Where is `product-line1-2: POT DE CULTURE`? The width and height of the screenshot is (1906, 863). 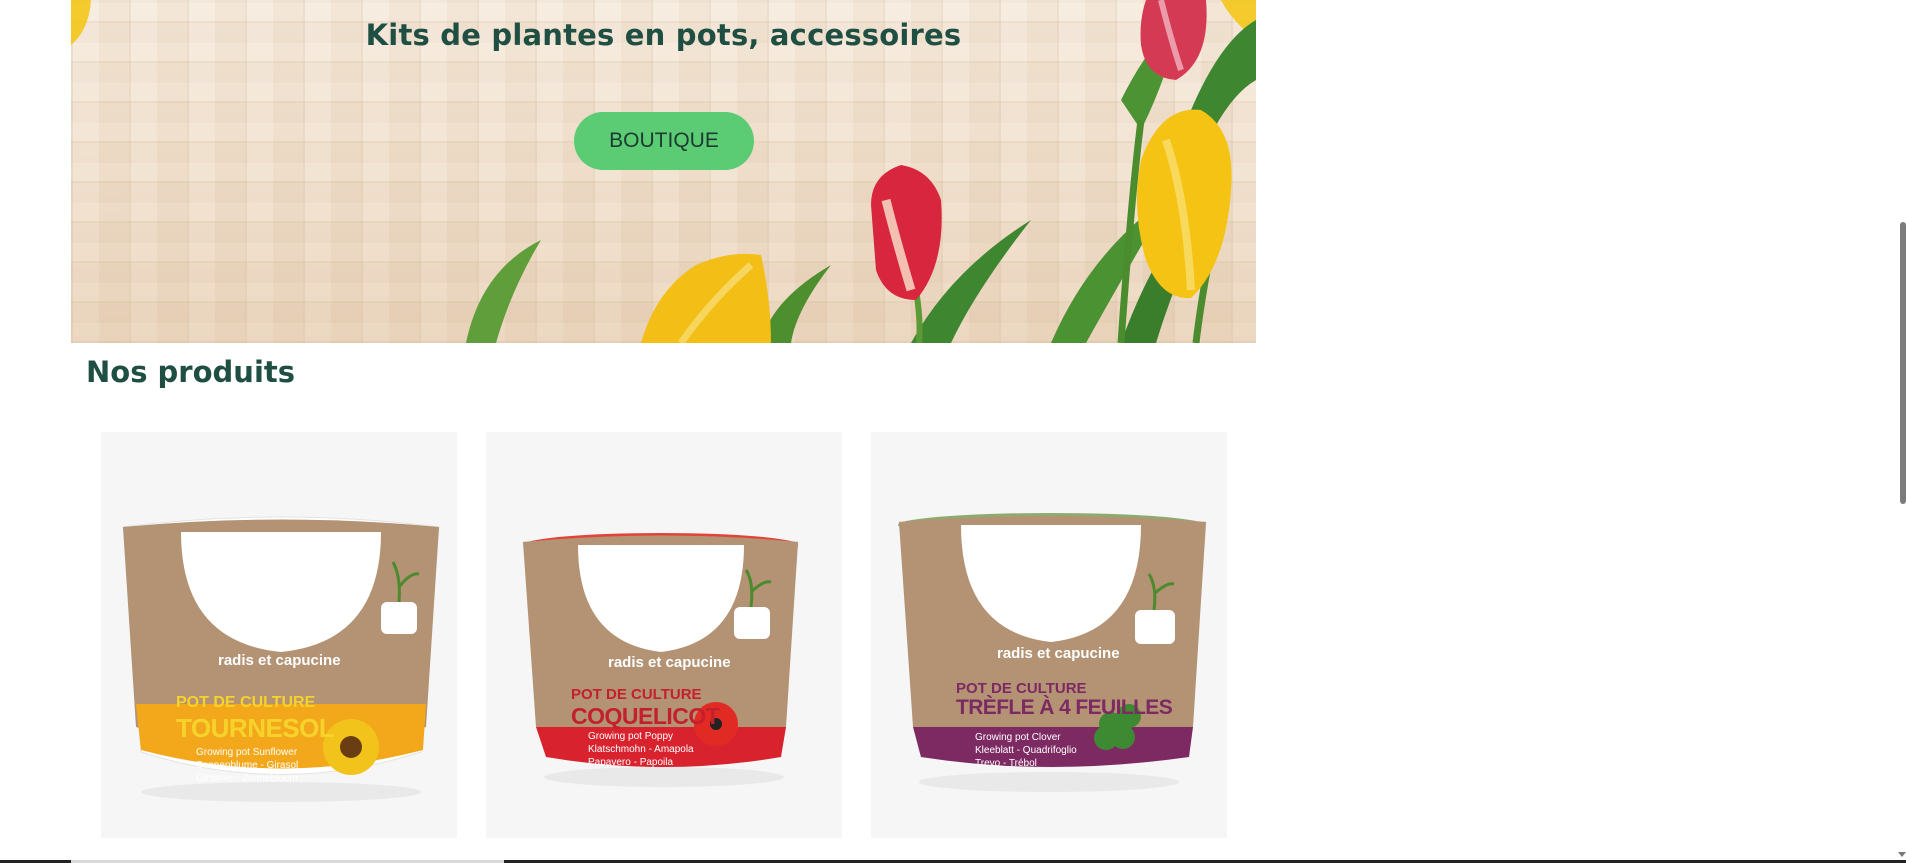
product-line1-2: POT DE CULTURE is located at coordinates (636, 694).